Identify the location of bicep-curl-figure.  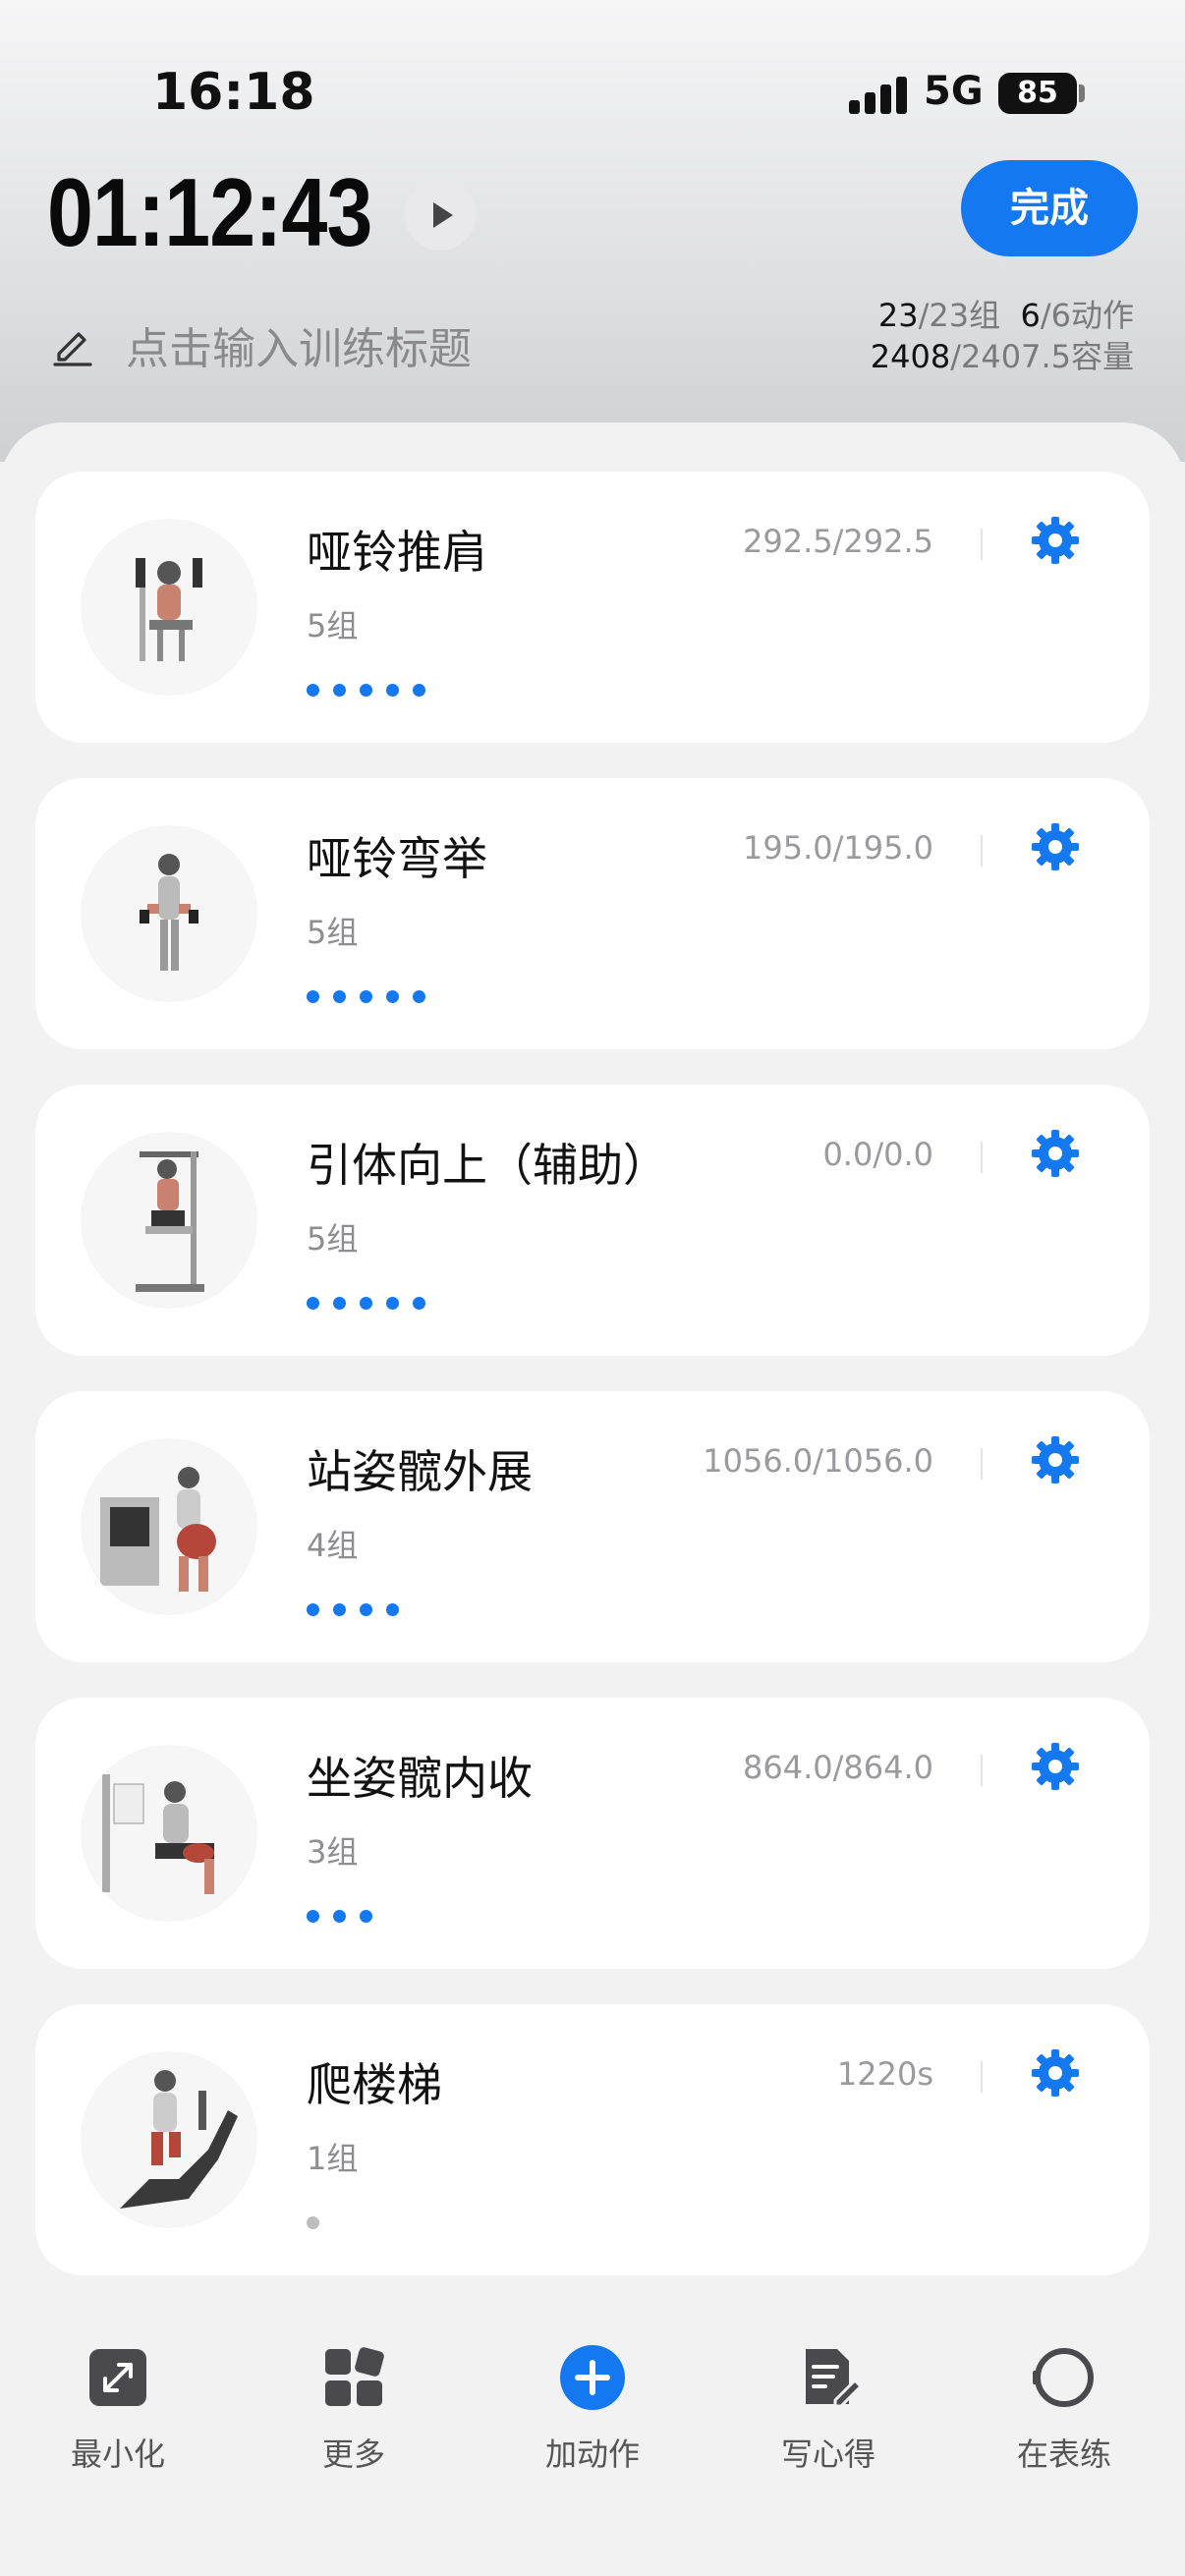
(169, 913).